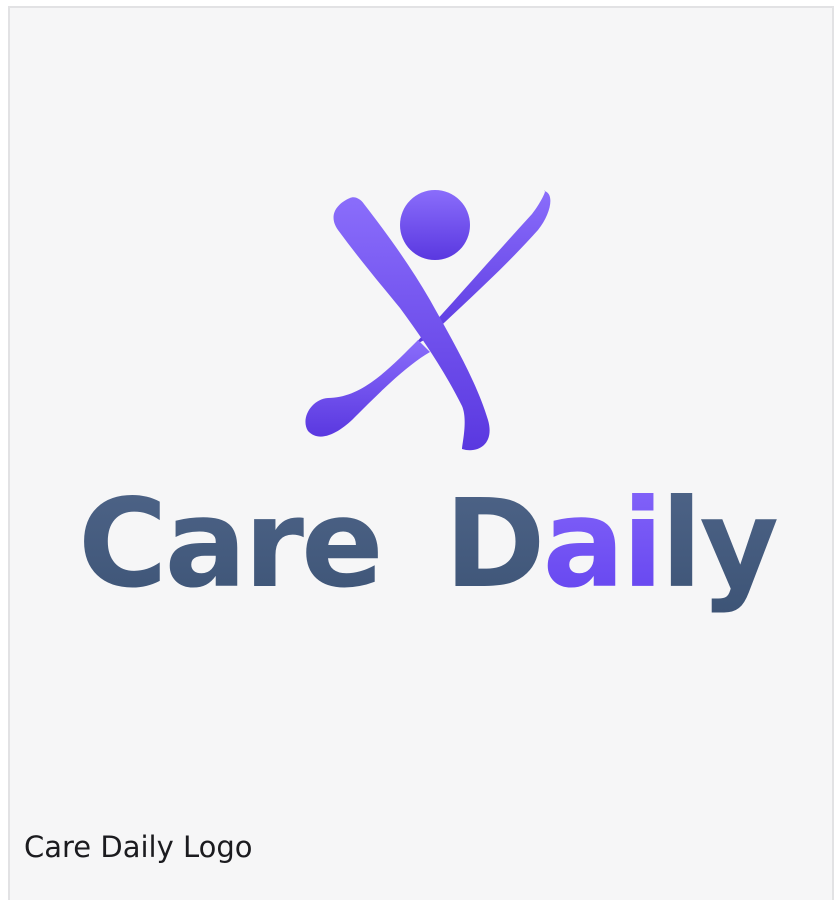 Image resolution: width=840 pixels, height=902 pixels. Describe the element at coordinates (367, 388) in the screenshot. I see `figure-left-leg` at that location.